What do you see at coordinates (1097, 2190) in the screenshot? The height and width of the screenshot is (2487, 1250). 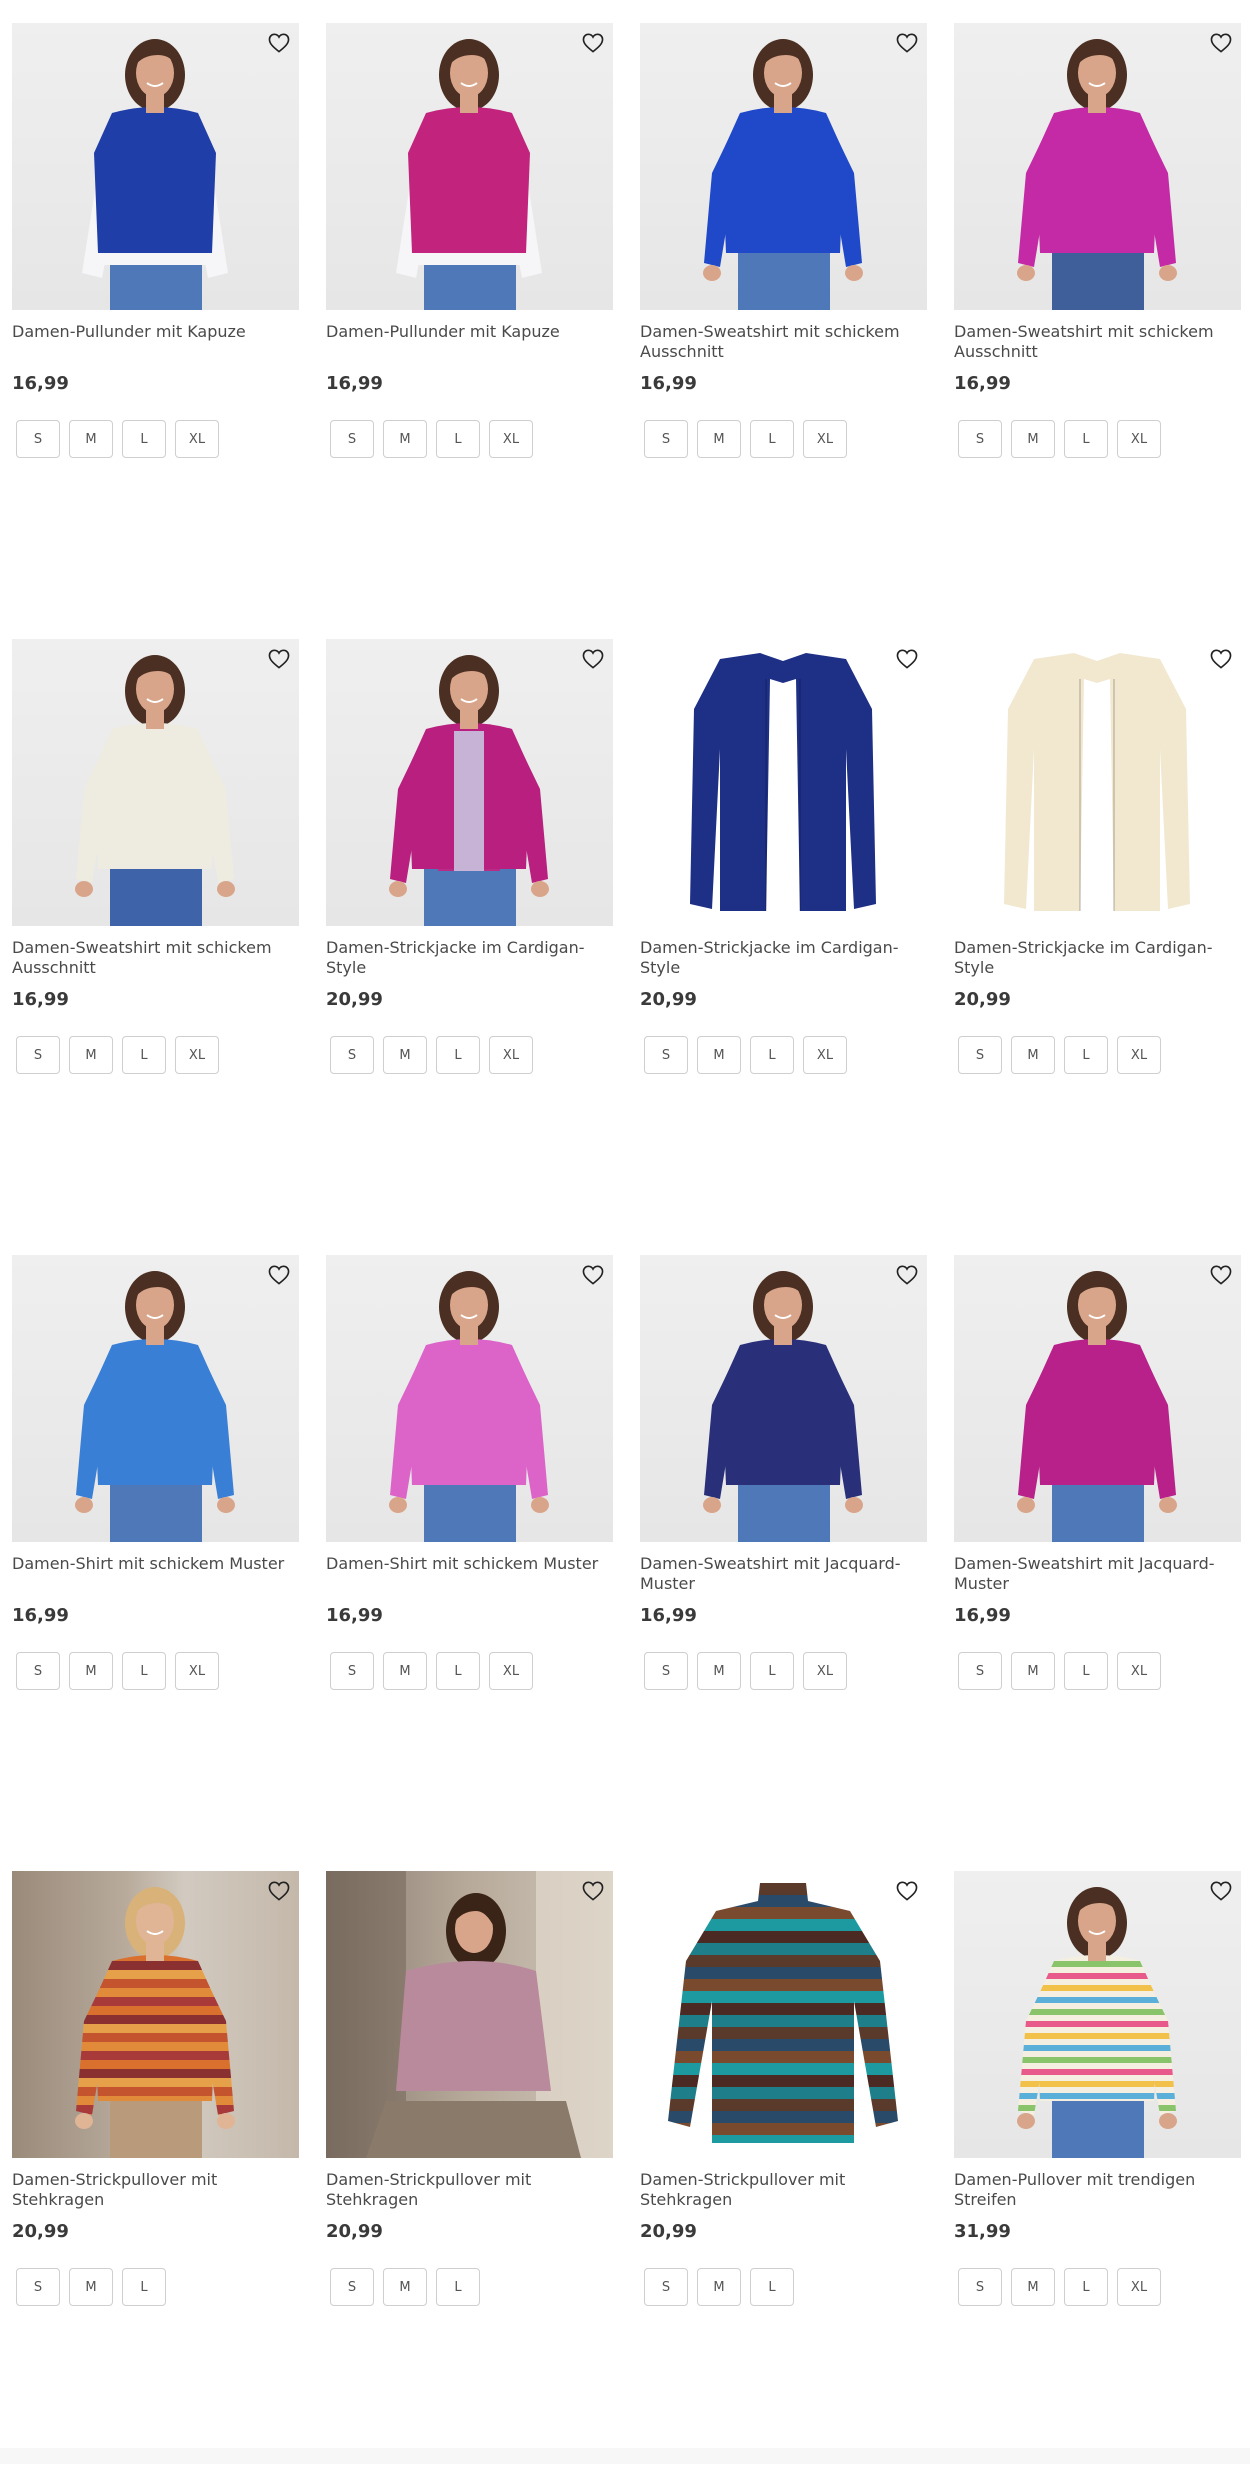 I see `product-title: Damen-Pullover mit trendigen Streifen` at bounding box center [1097, 2190].